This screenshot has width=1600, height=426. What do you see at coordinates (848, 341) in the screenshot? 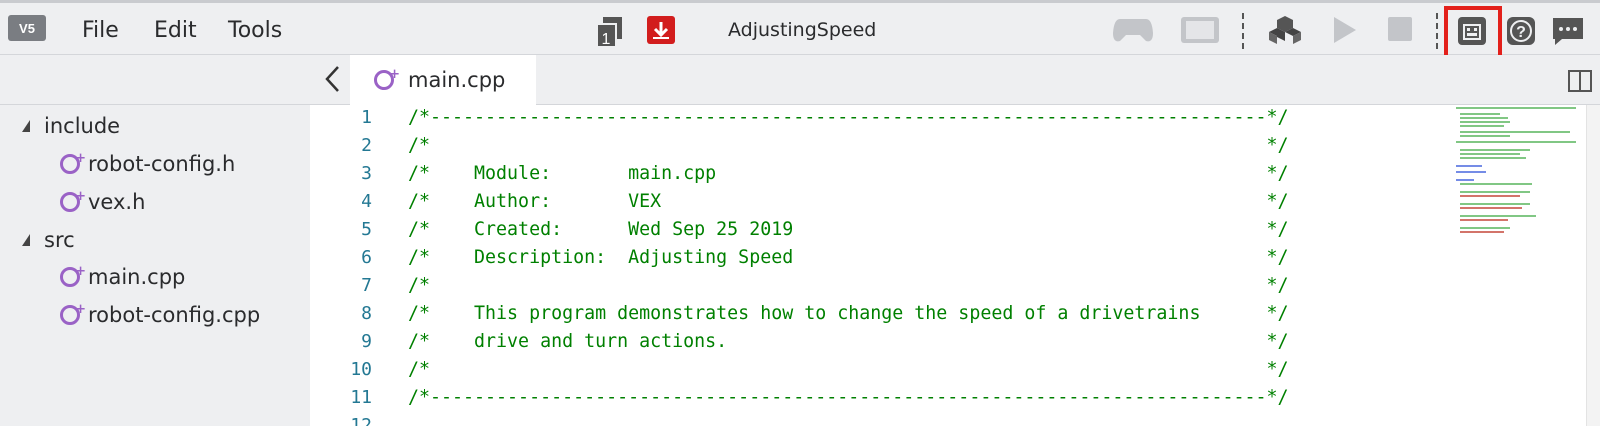
I see `code-line: /* drive and turn actions. */` at bounding box center [848, 341].